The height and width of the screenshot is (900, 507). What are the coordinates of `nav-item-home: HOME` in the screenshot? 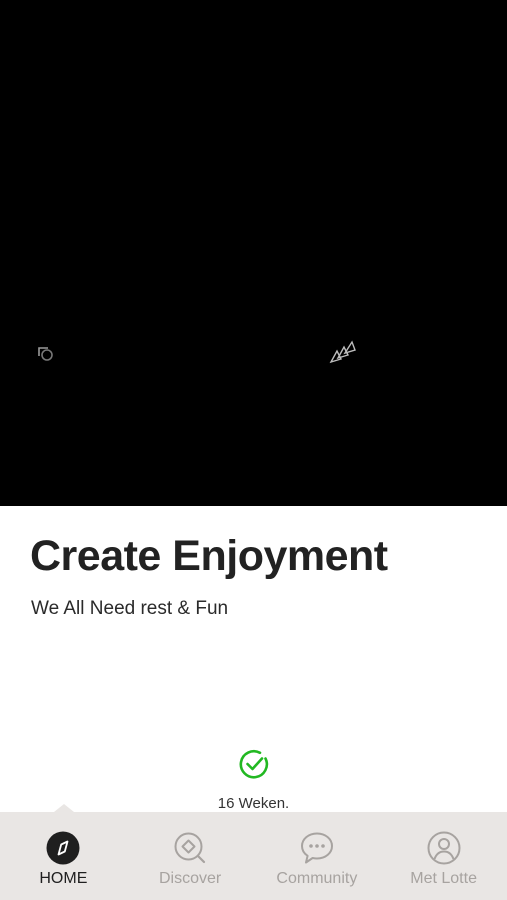 It's located at (63, 856).